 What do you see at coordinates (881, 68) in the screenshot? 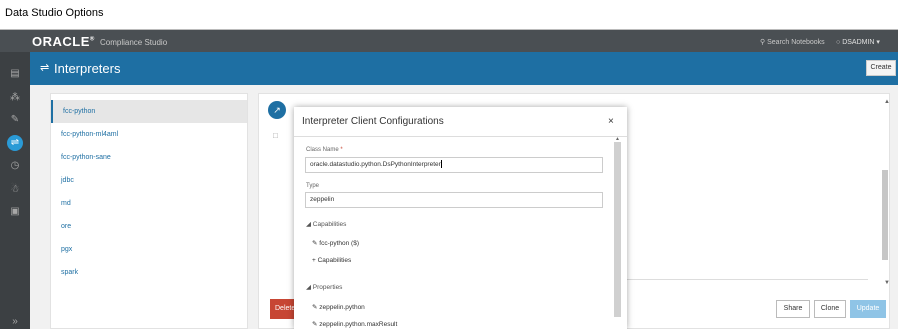
I see `create-button: Create` at bounding box center [881, 68].